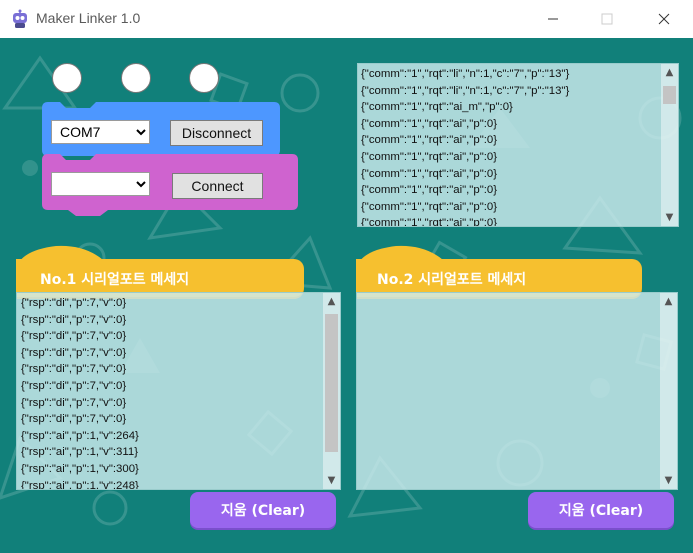  Describe the element at coordinates (668, 391) in the screenshot. I see `panel2-log-scrollbar: ▲ ▼` at that location.